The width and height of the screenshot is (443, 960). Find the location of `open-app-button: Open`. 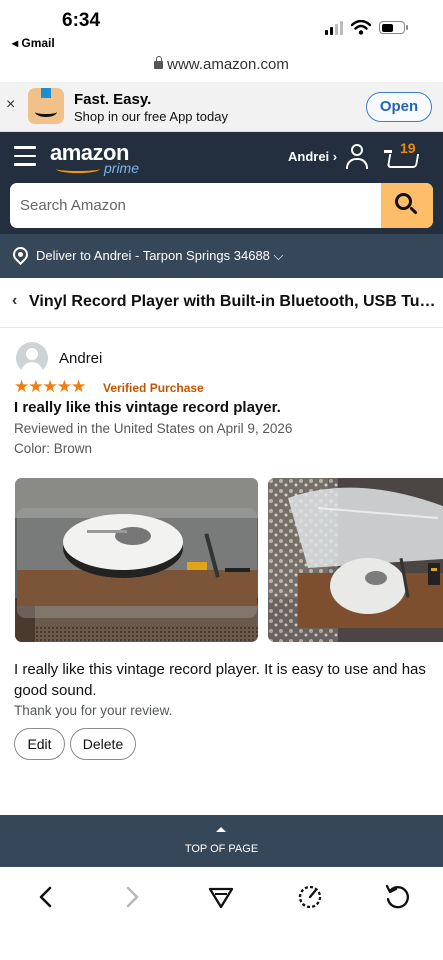

open-app-button: Open is located at coordinates (399, 107).